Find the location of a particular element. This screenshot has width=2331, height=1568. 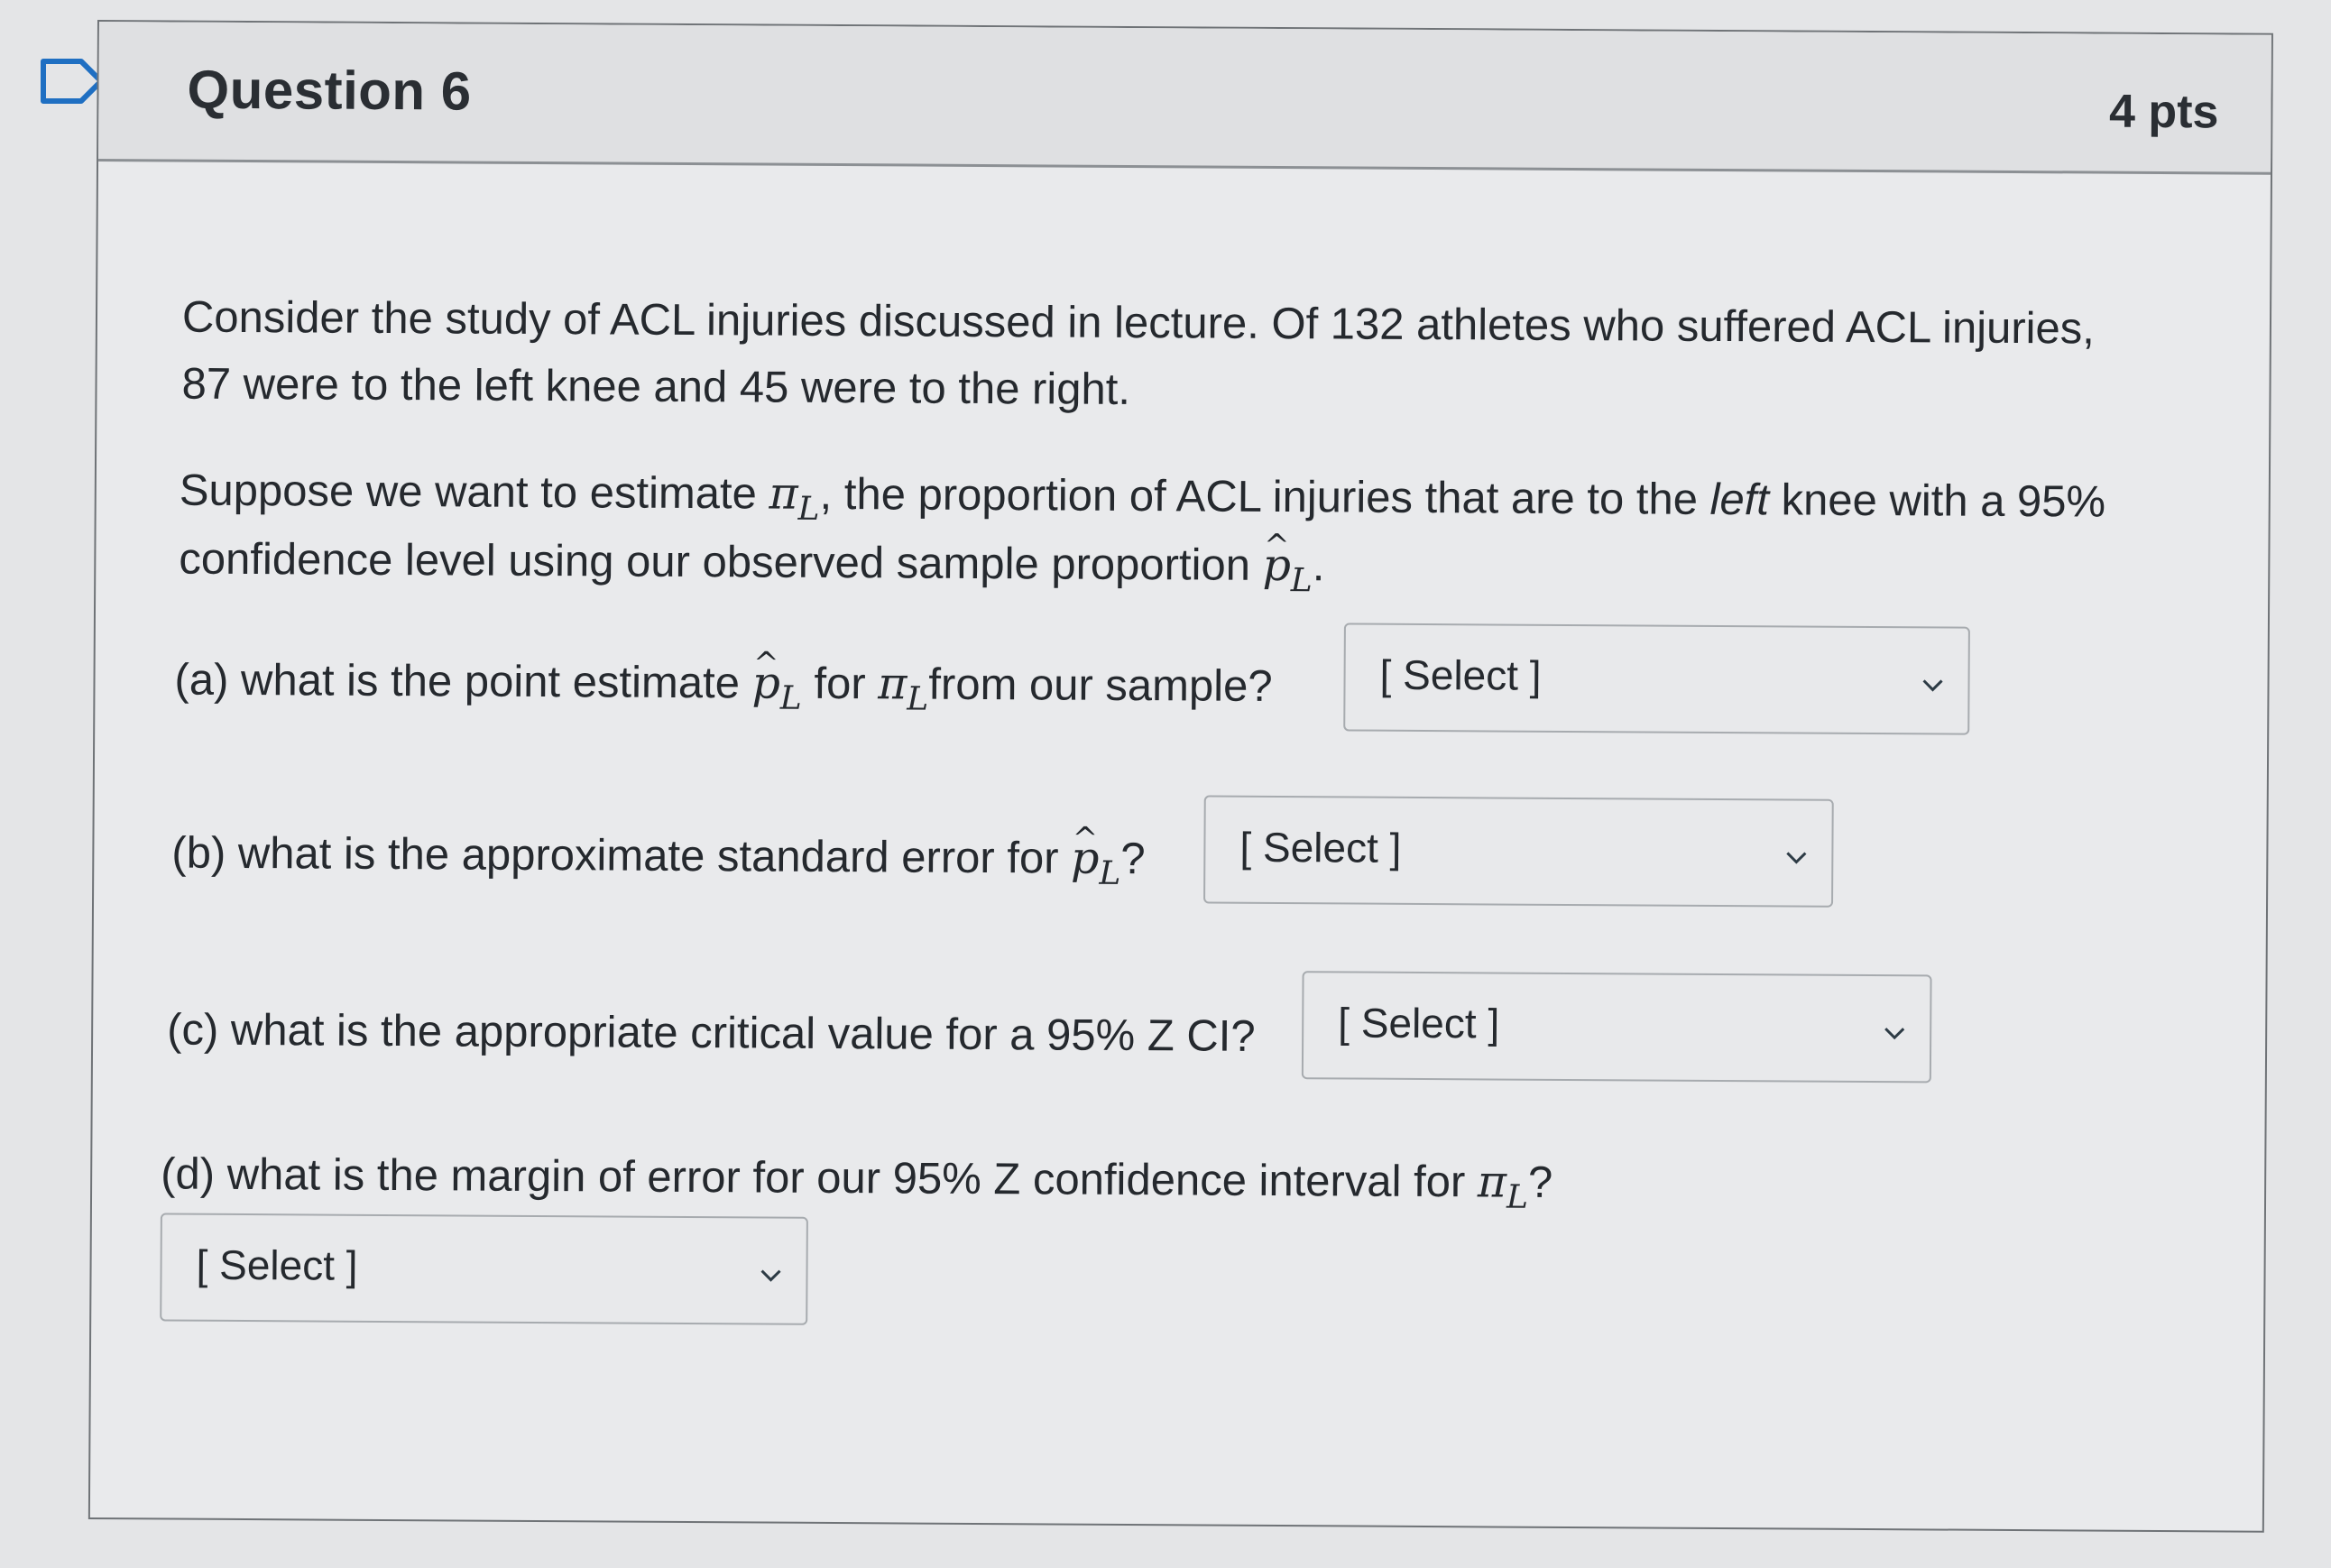

part-a-select: [ Select ] is located at coordinates (1656, 679).